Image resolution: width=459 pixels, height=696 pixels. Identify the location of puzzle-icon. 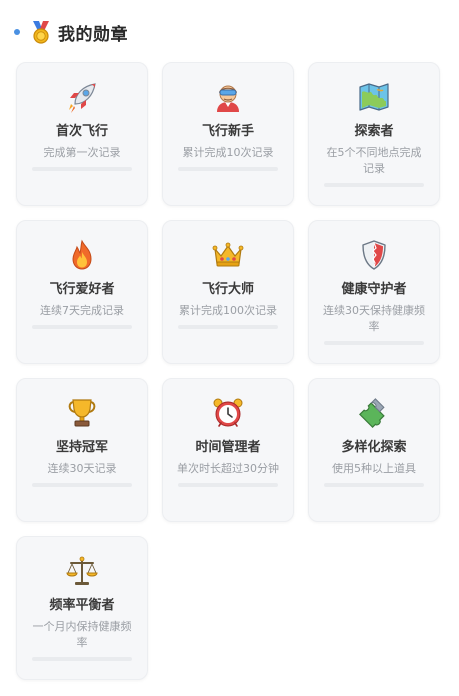
(372, 413).